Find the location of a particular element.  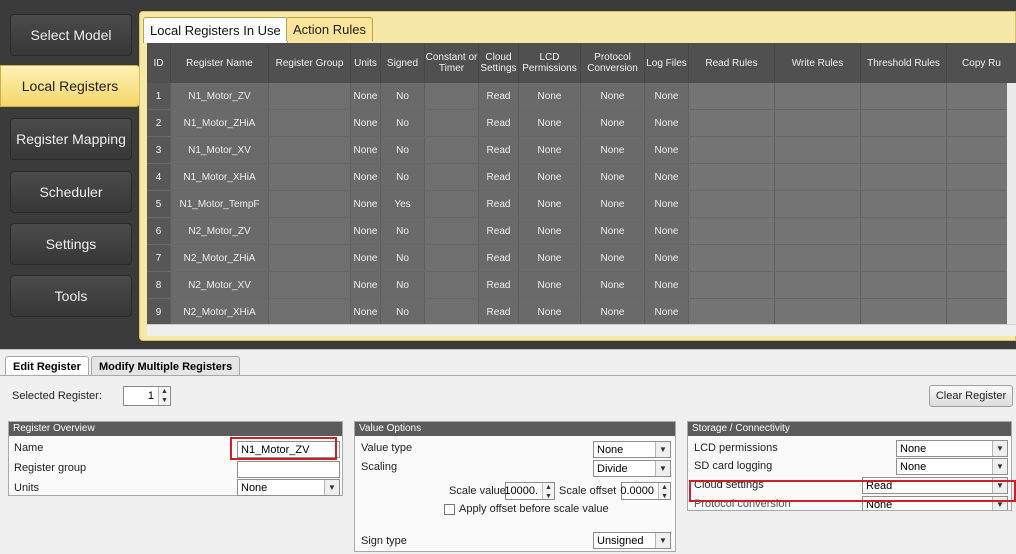

table-horizontal-scrollbar is located at coordinates (581, 330).